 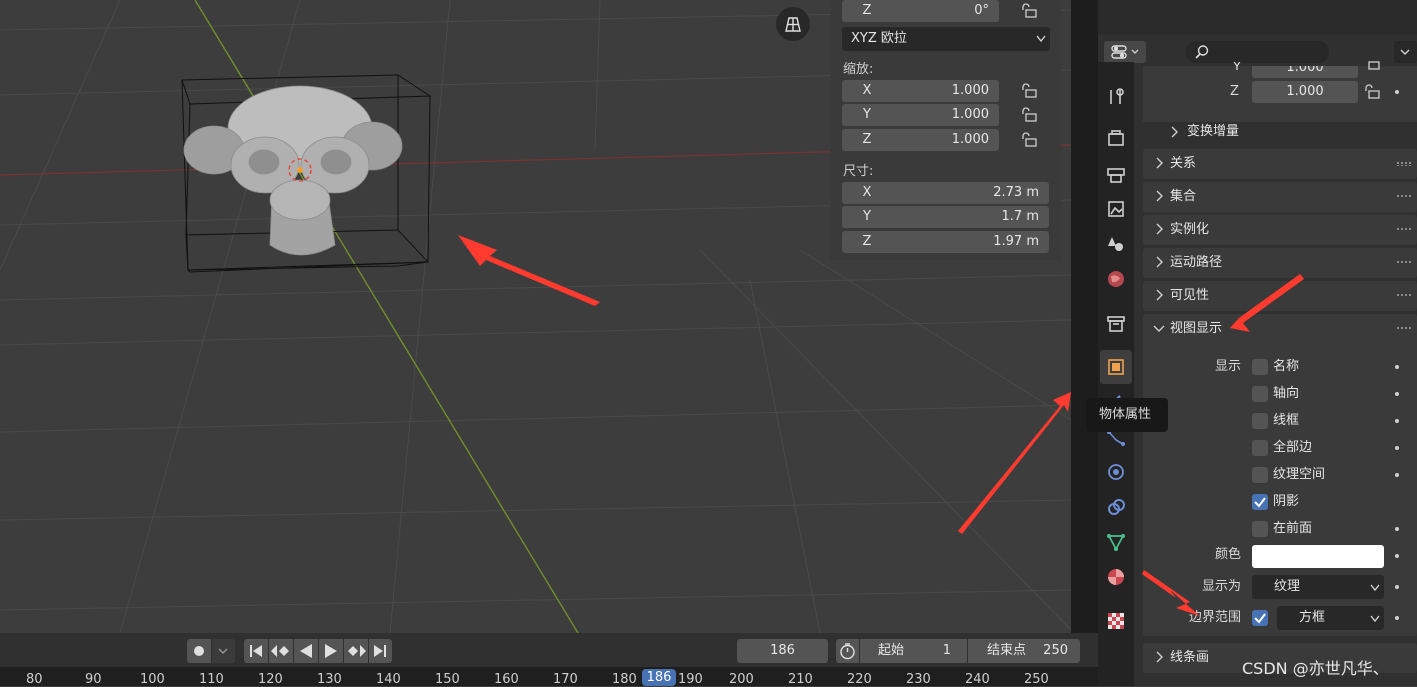 What do you see at coordinates (920, 115) in the screenshot?
I see `scale-y-field: Y 1.000` at bounding box center [920, 115].